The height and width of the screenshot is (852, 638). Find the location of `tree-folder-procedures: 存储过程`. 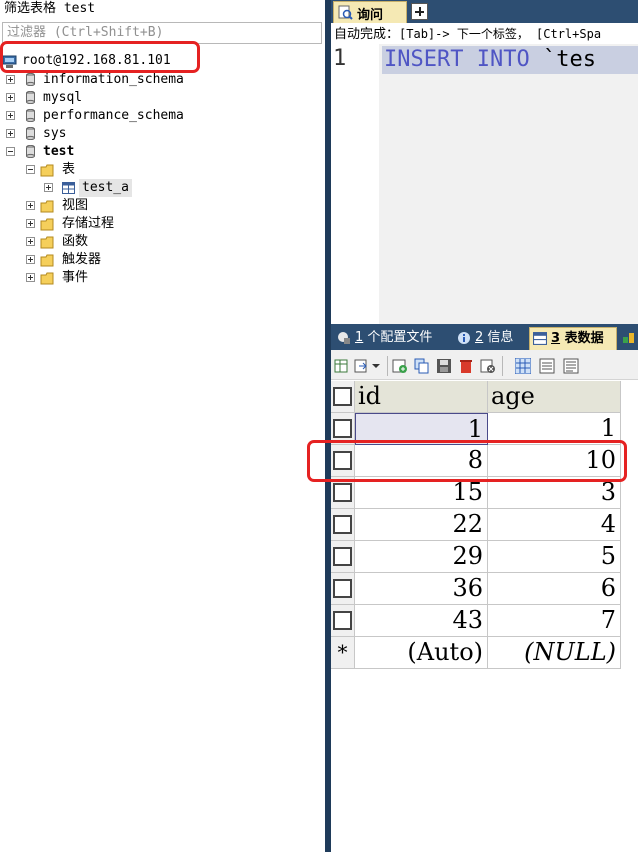

tree-folder-procedures: 存储过程 is located at coordinates (101, 224).